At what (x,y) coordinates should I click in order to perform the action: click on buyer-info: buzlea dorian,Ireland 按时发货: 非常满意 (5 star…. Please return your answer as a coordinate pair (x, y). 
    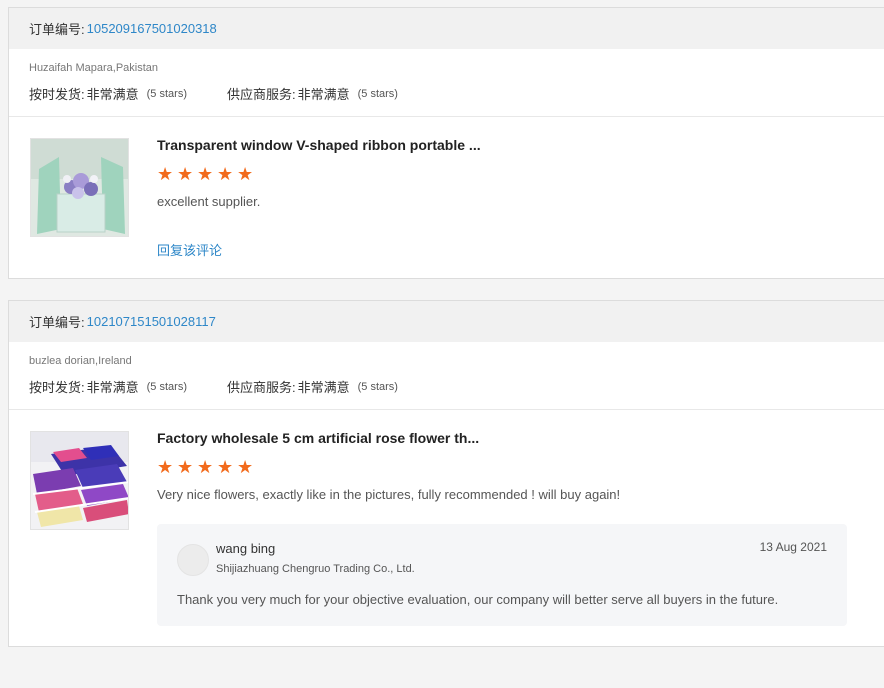
    Looking at the image, I should click on (446, 376).